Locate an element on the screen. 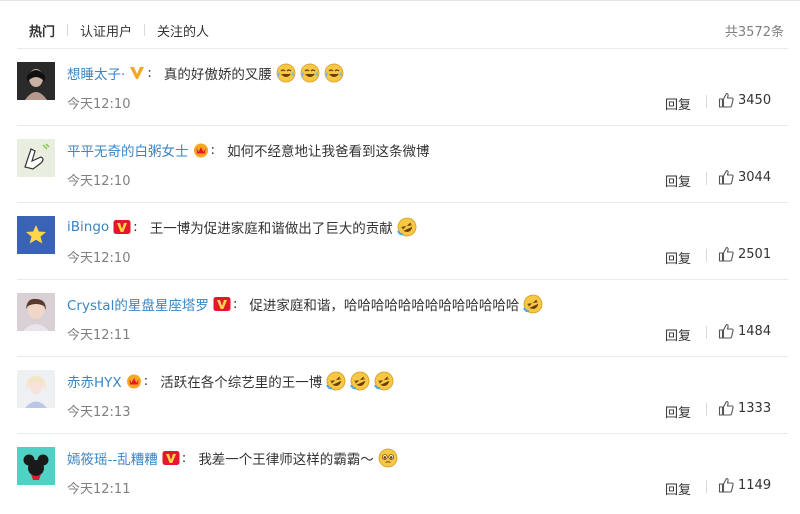 The height and width of the screenshot is (514, 800). like-button: 3044 is located at coordinates (744, 177).